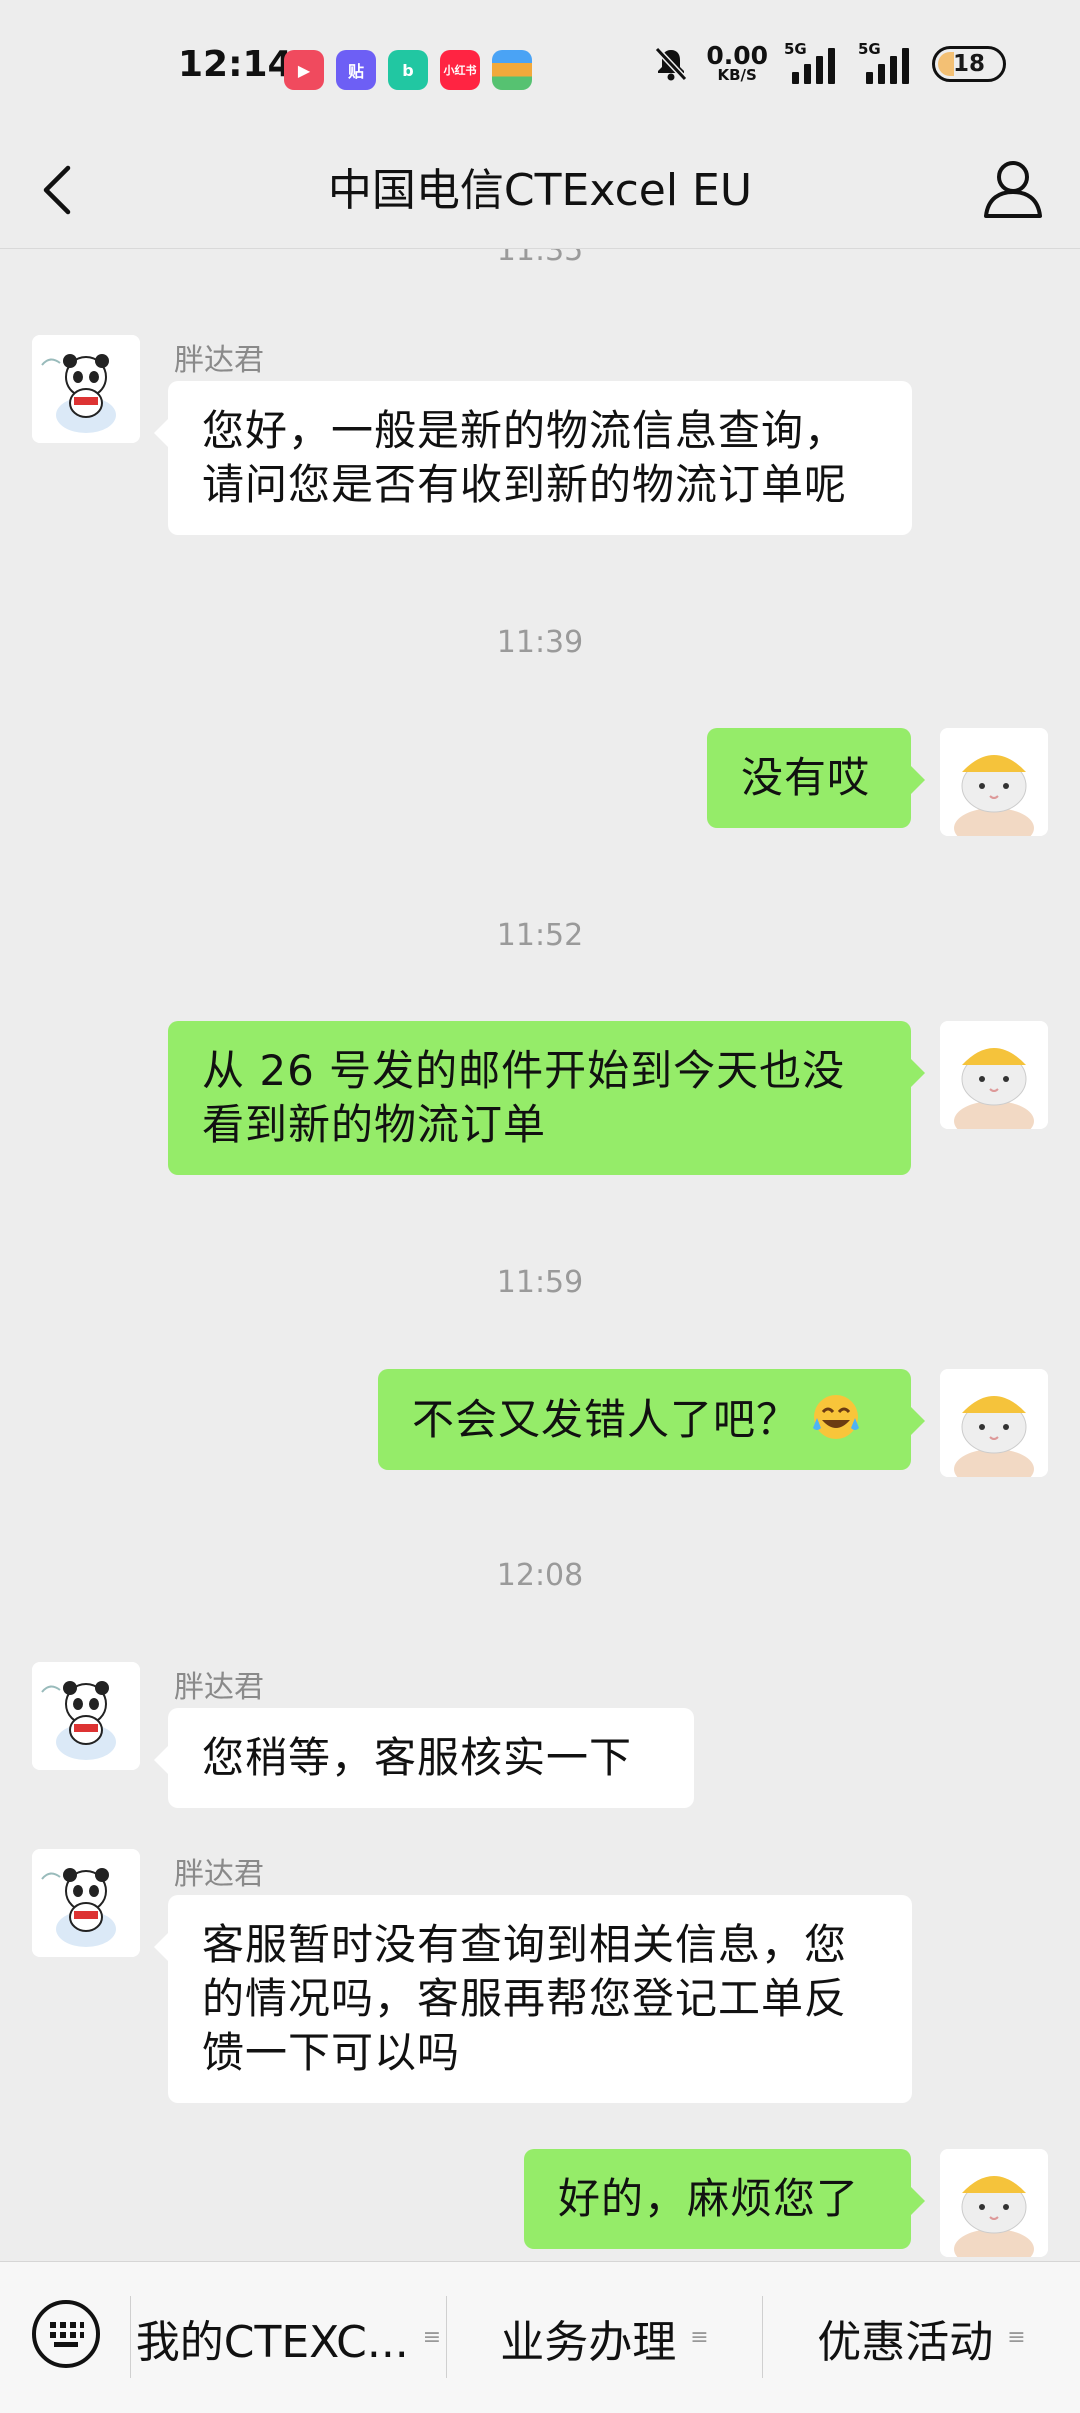 Image resolution: width=1080 pixels, height=2413 pixels. Describe the element at coordinates (869, 49) in the screenshot. I see `signal-2-label: 5G` at that location.